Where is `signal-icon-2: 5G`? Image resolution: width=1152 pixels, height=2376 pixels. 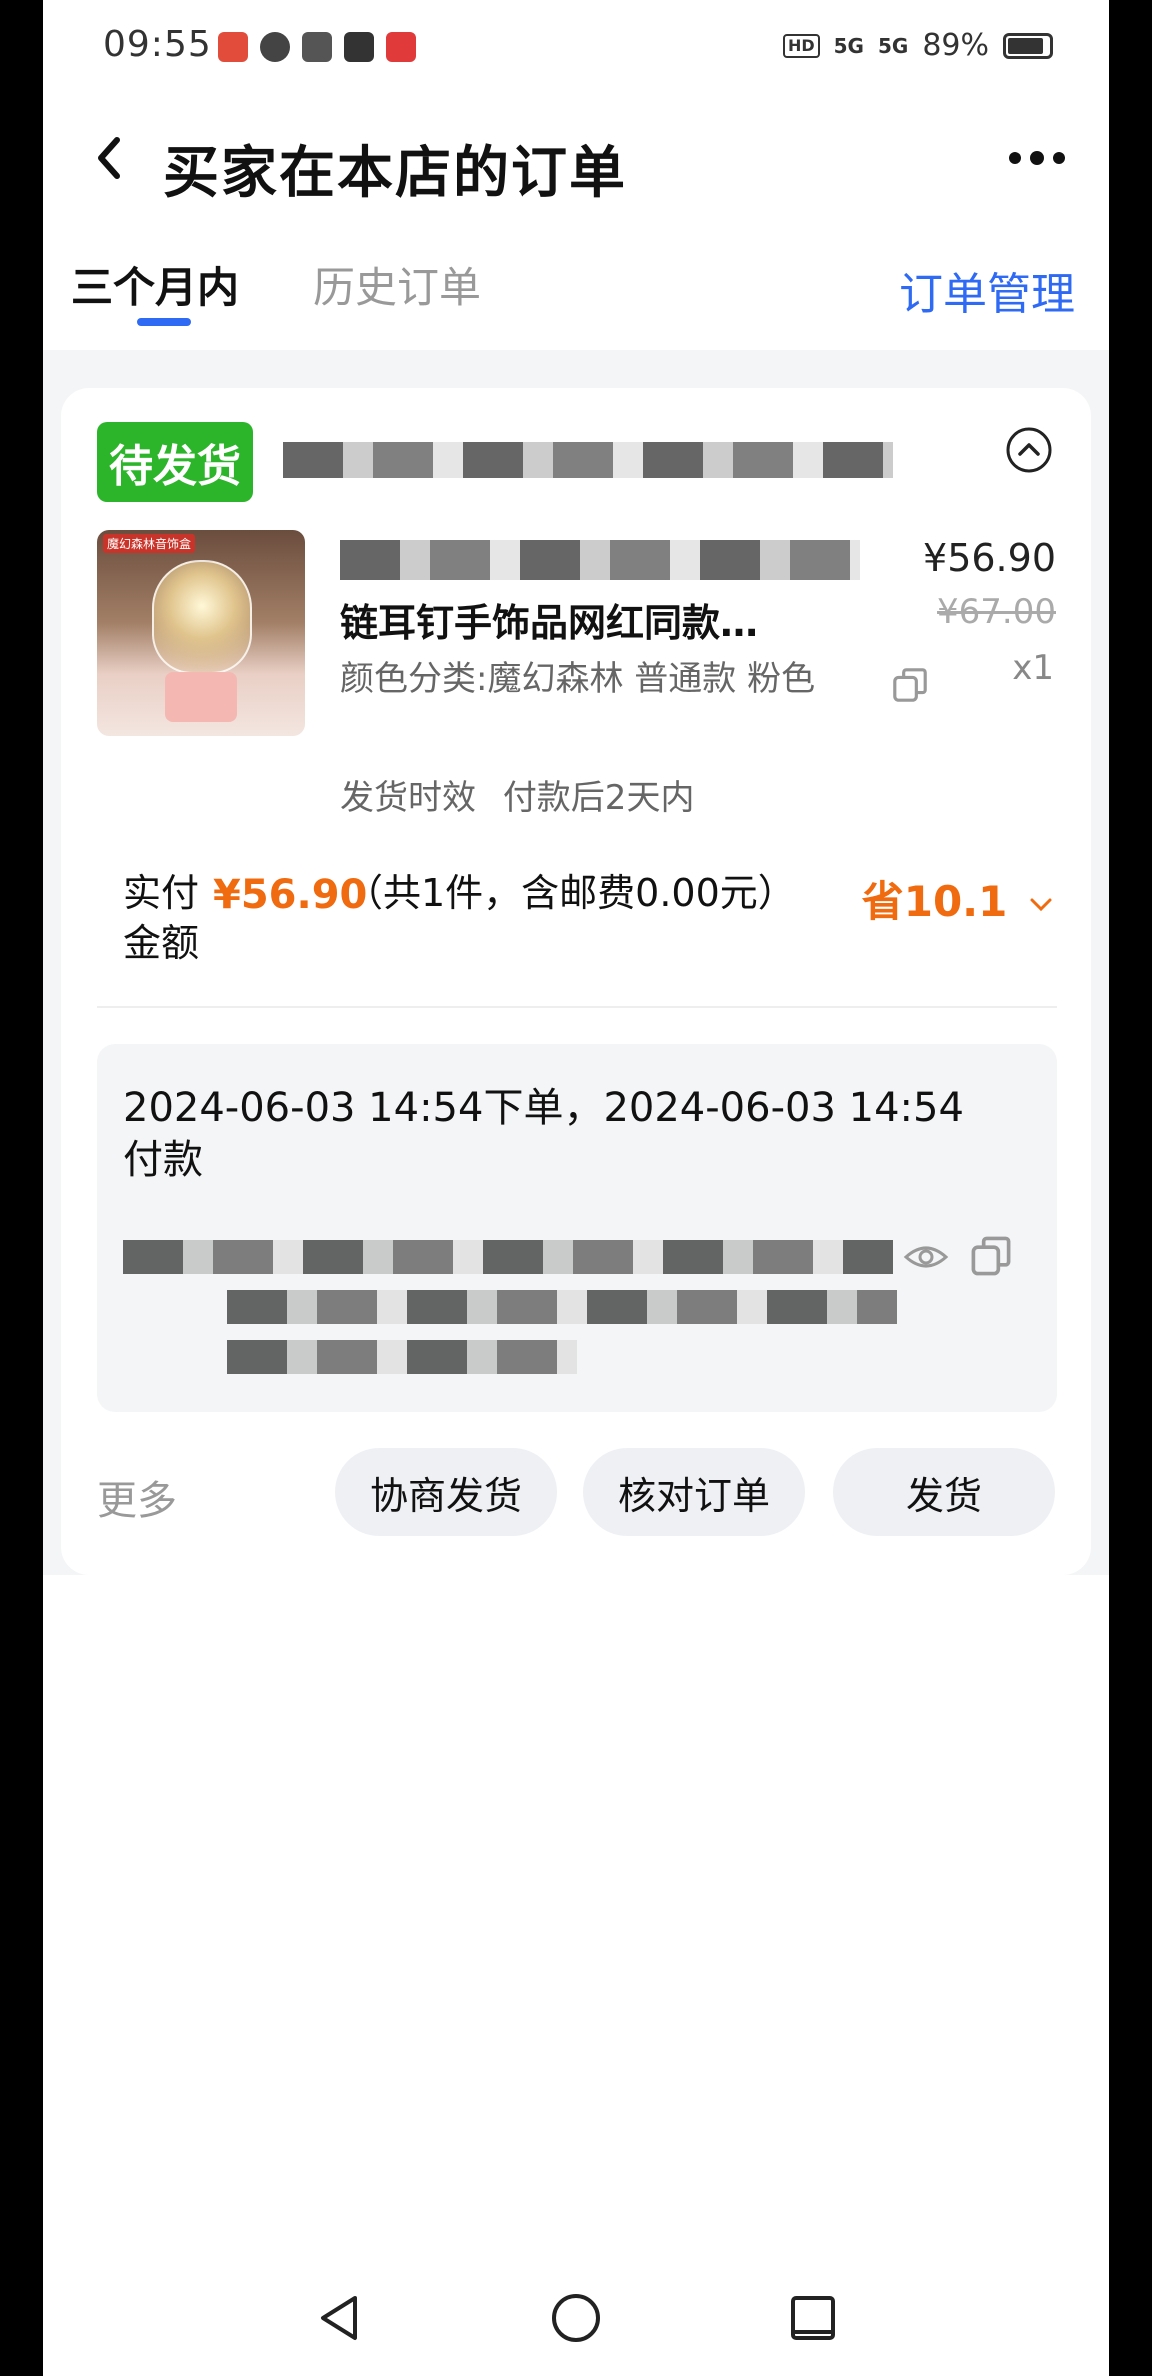 signal-icon-2: 5G is located at coordinates (893, 45).